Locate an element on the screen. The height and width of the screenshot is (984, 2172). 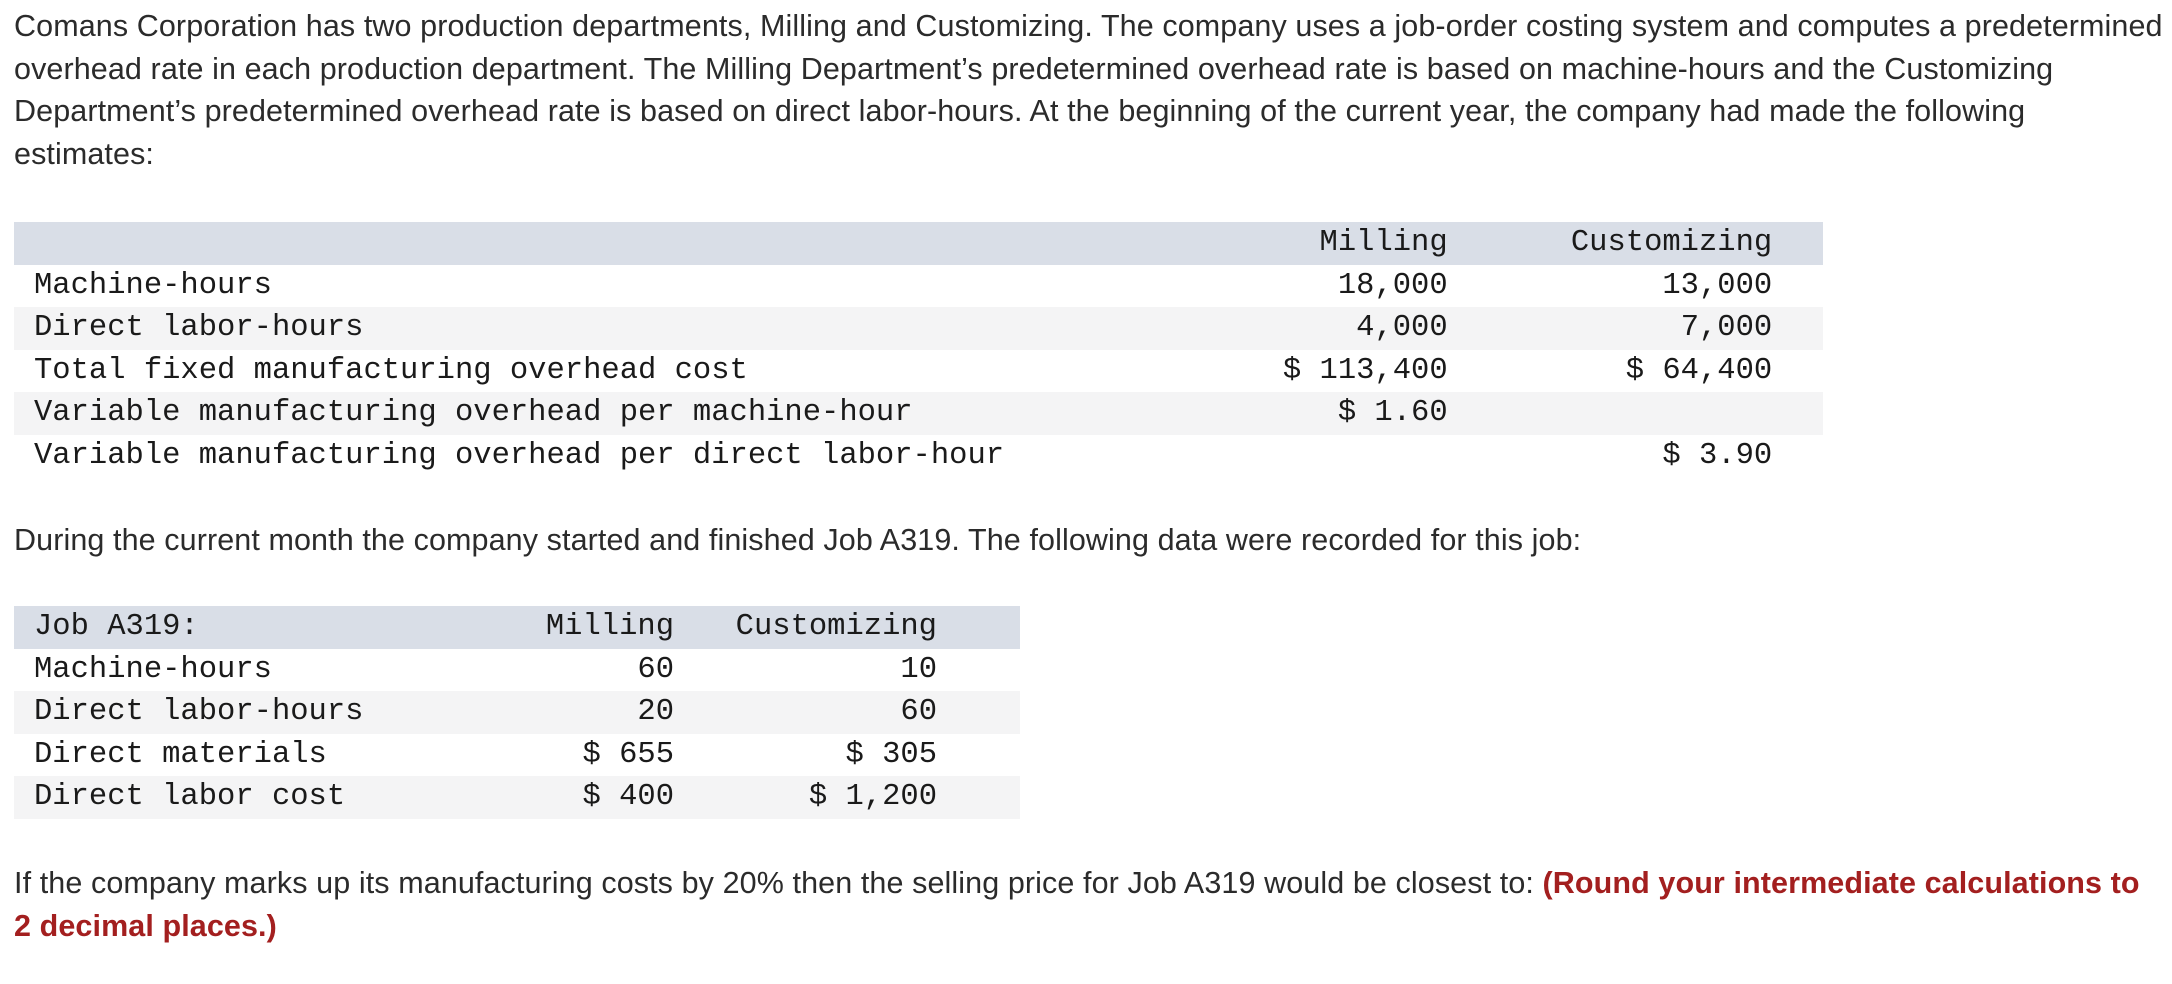
customizing-value: $ 3.90 is located at coordinates (1717, 455).